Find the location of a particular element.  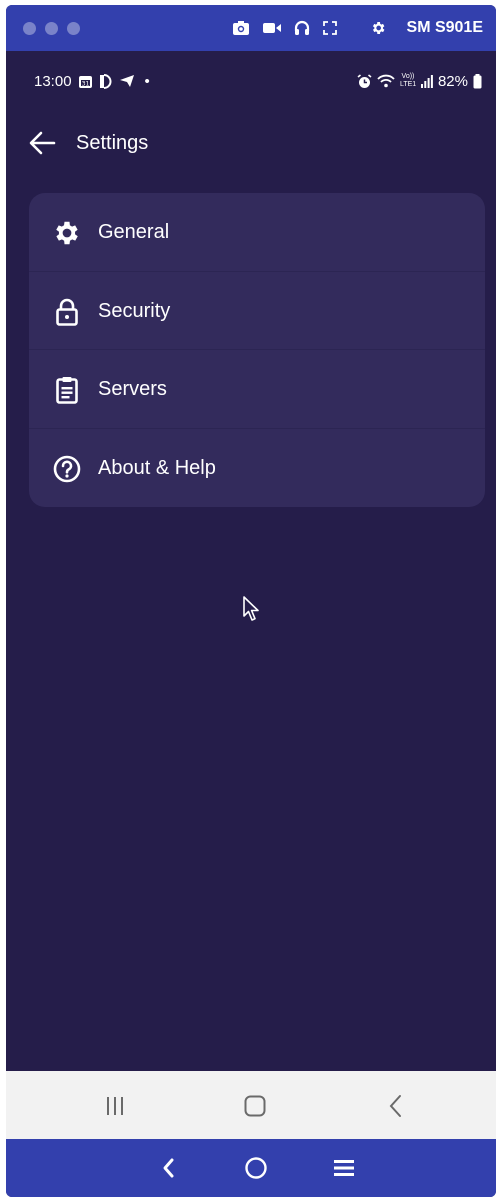

emulator-toolbar: SM S901E is located at coordinates (251, 28).